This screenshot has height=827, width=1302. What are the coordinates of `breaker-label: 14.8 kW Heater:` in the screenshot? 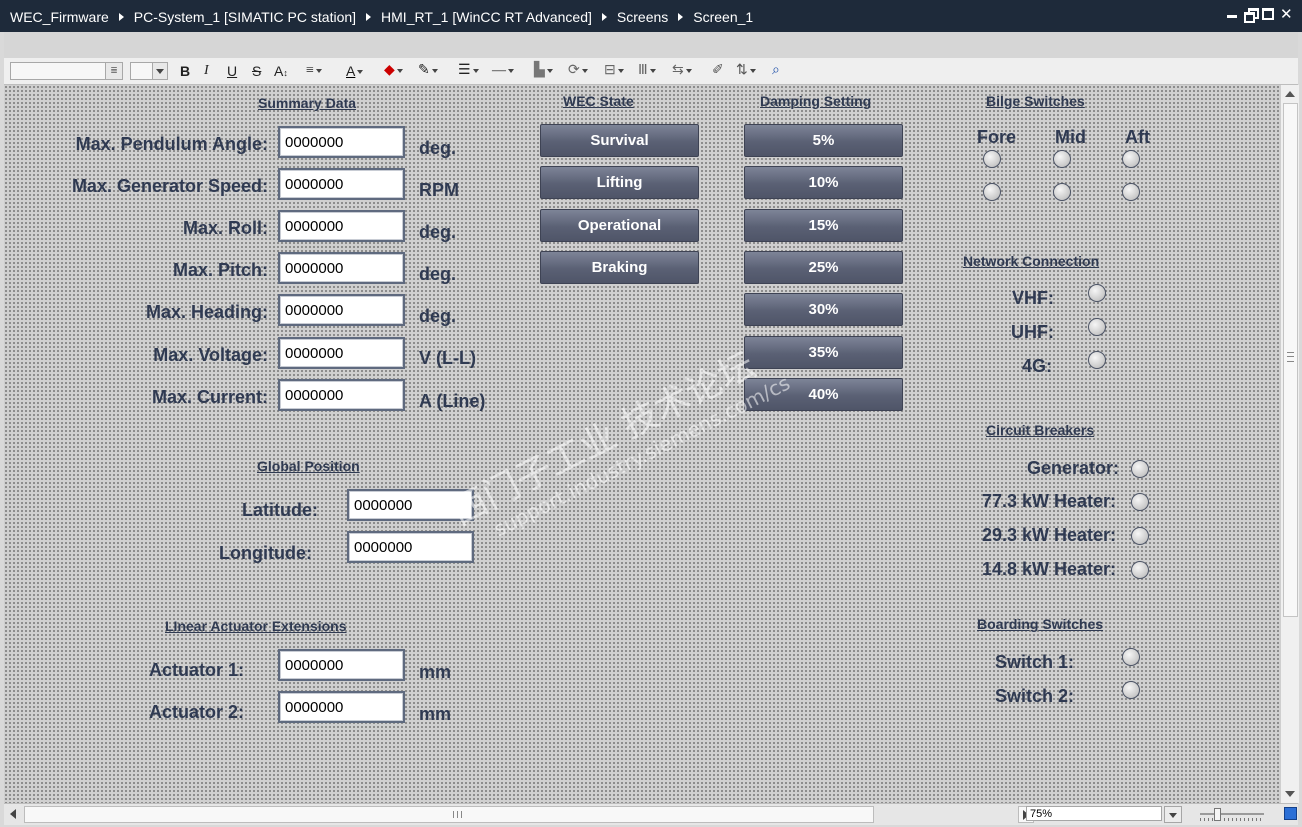 It's located at (1048, 569).